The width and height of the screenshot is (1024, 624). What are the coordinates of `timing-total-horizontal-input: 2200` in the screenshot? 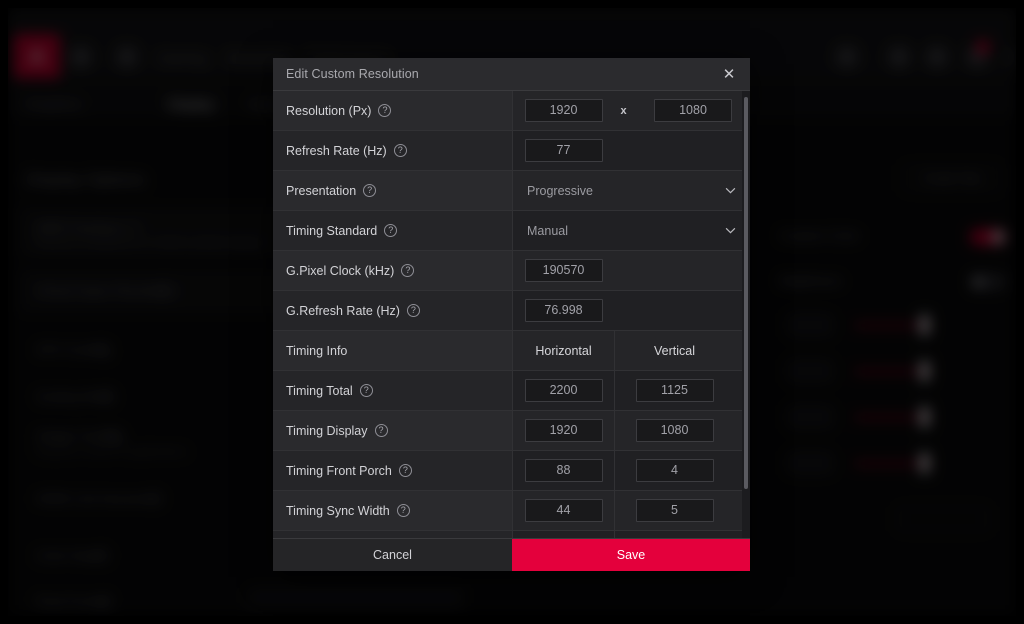 It's located at (563, 390).